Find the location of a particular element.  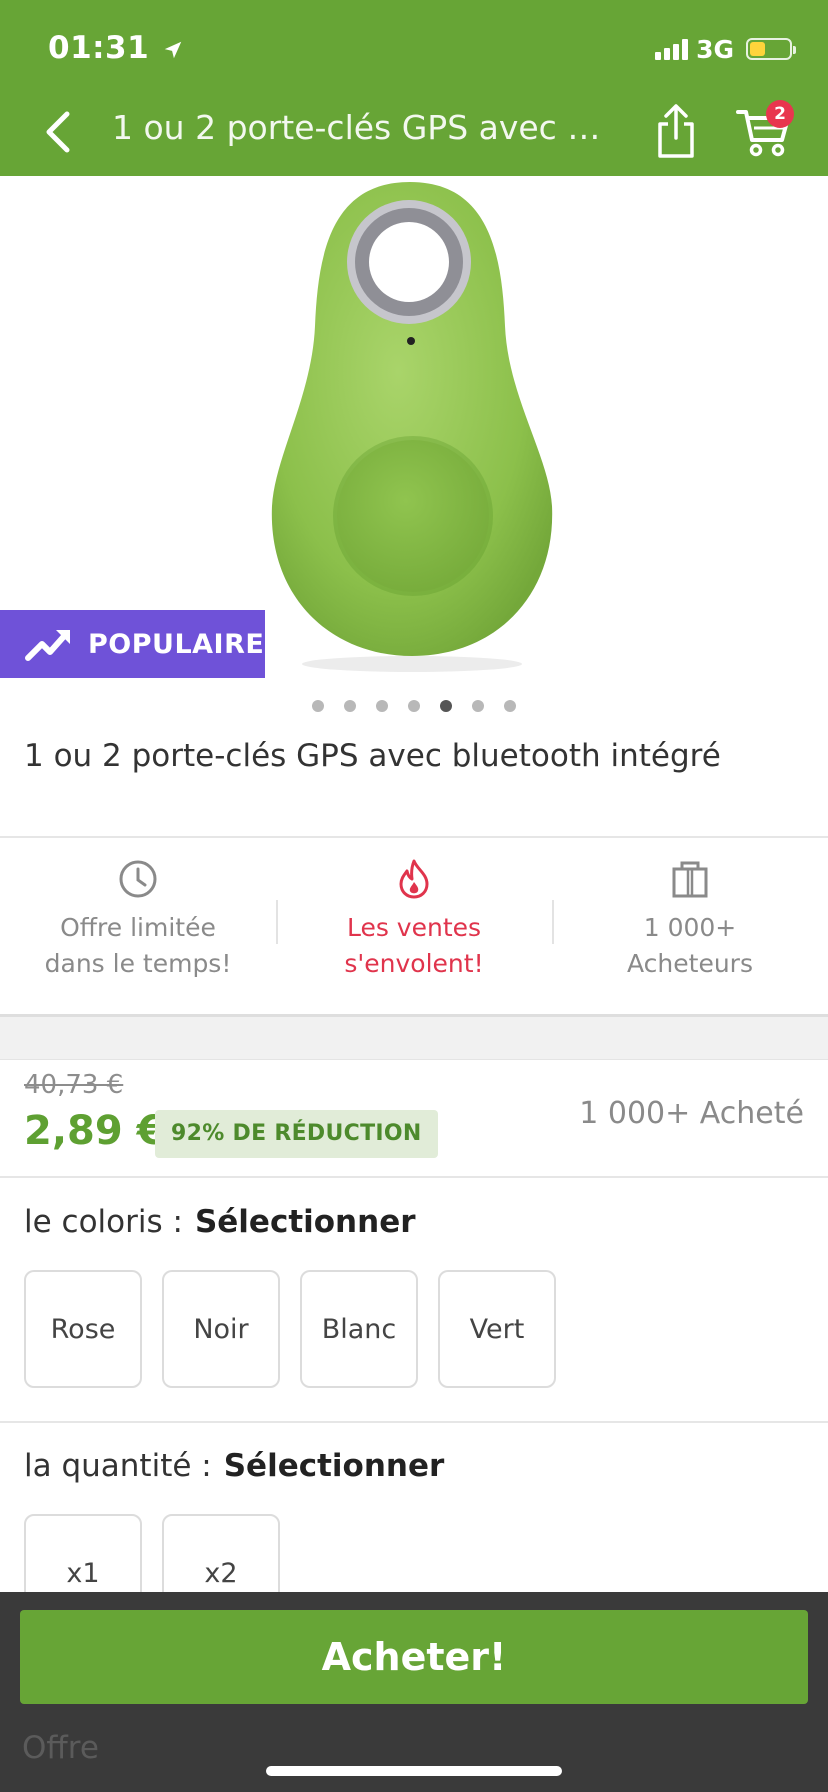

popular-badge-label: POPULAIRE is located at coordinates (176, 644).